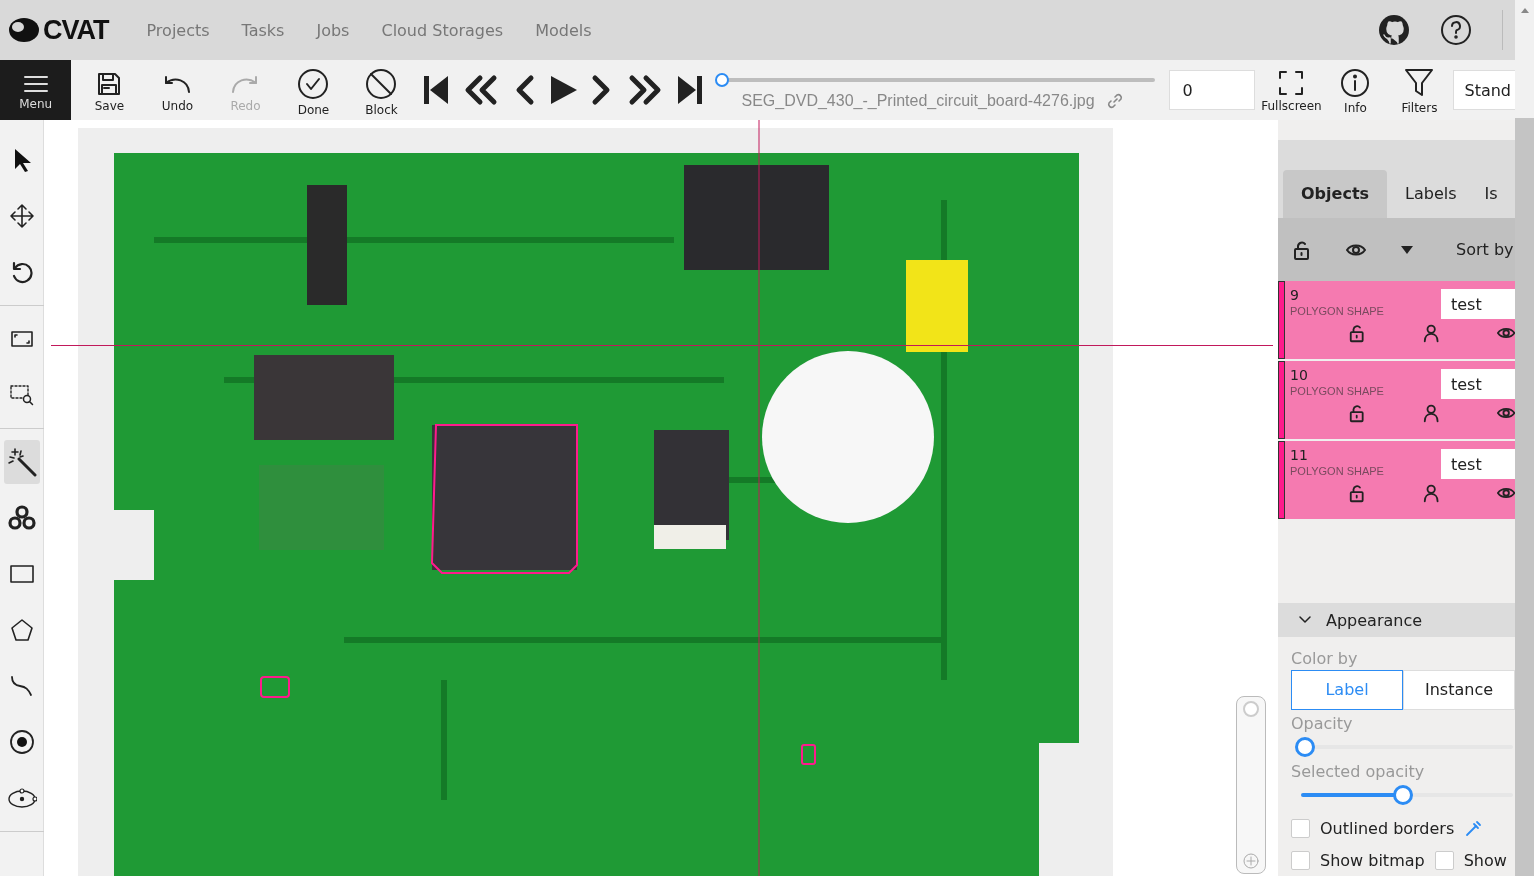 This screenshot has height=876, width=1534. What do you see at coordinates (1396, 620) in the screenshot?
I see `appearance-header: Appearance` at bounding box center [1396, 620].